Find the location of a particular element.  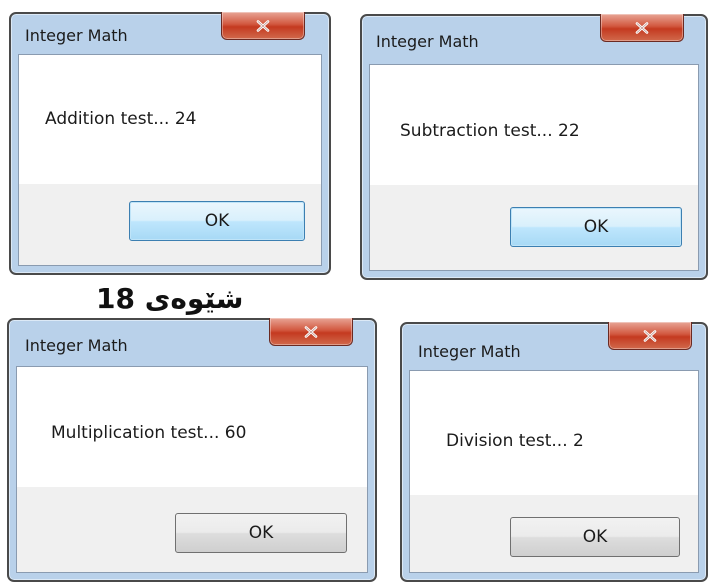

message-text: Multiplication test... 60 is located at coordinates (149, 433).